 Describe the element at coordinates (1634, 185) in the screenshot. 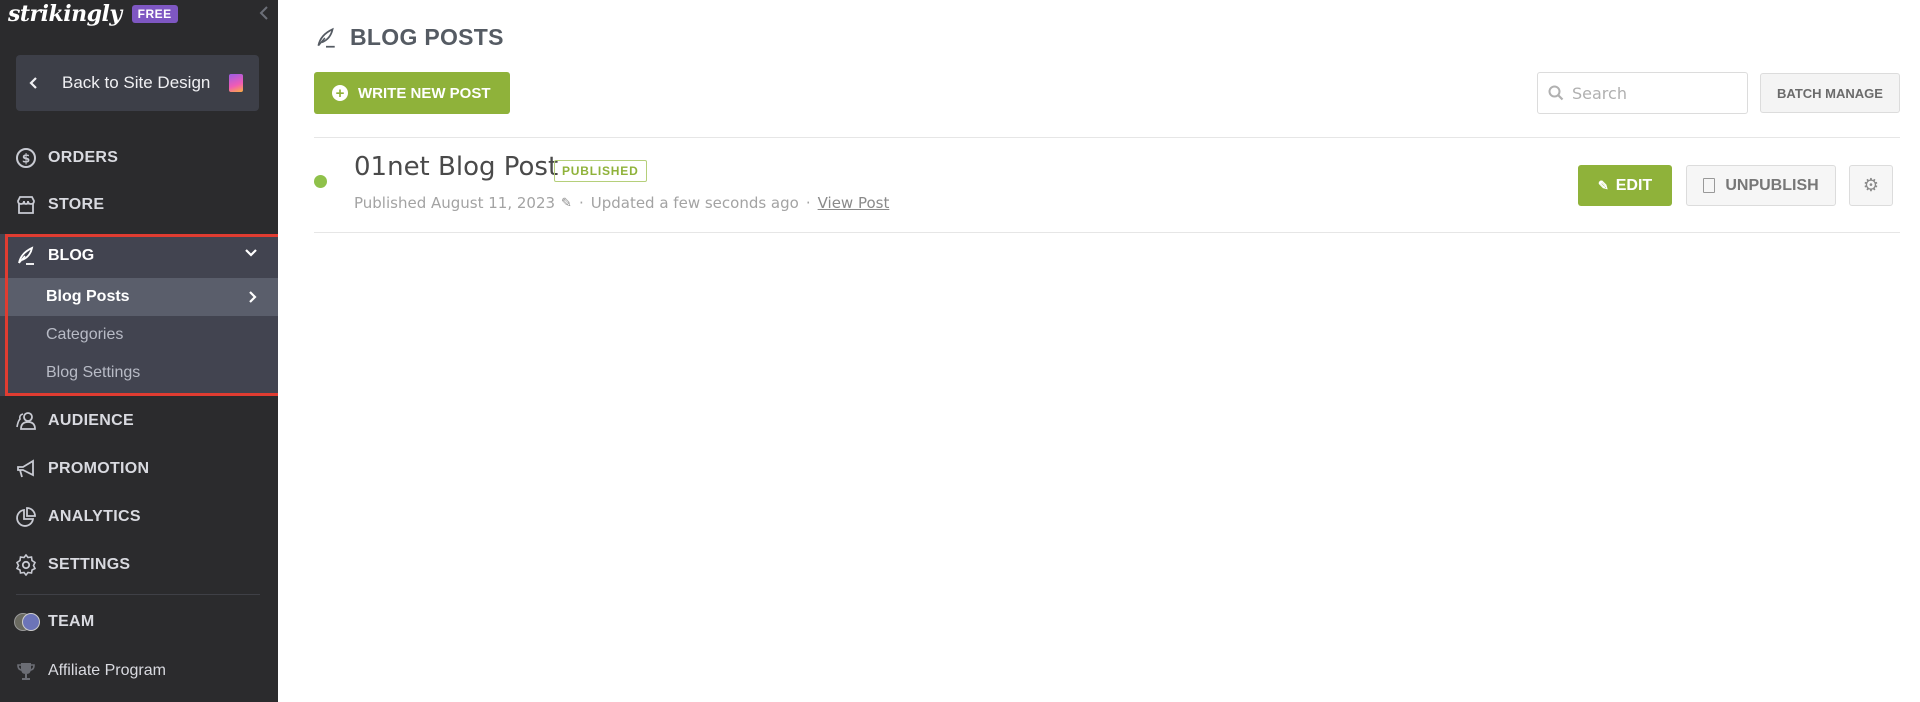

I see `edit-button-label: EDIT` at that location.